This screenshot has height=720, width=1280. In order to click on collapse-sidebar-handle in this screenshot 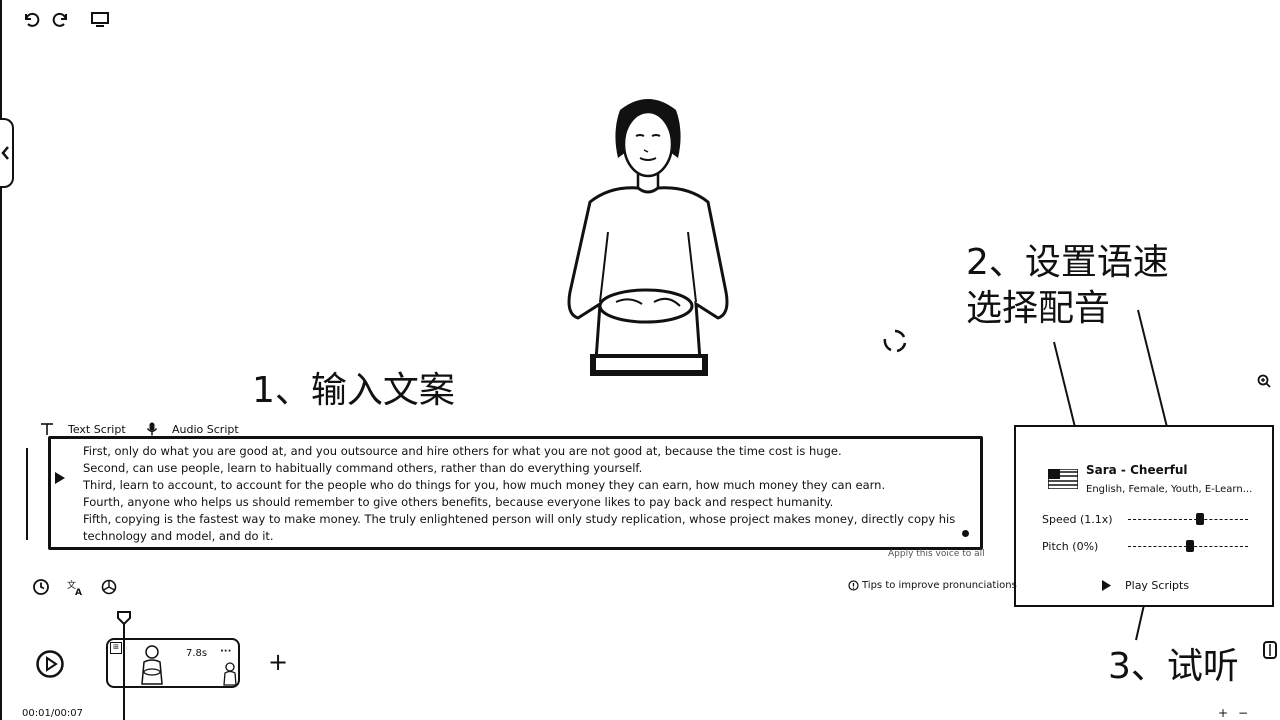, I will do `click(7, 153)`.